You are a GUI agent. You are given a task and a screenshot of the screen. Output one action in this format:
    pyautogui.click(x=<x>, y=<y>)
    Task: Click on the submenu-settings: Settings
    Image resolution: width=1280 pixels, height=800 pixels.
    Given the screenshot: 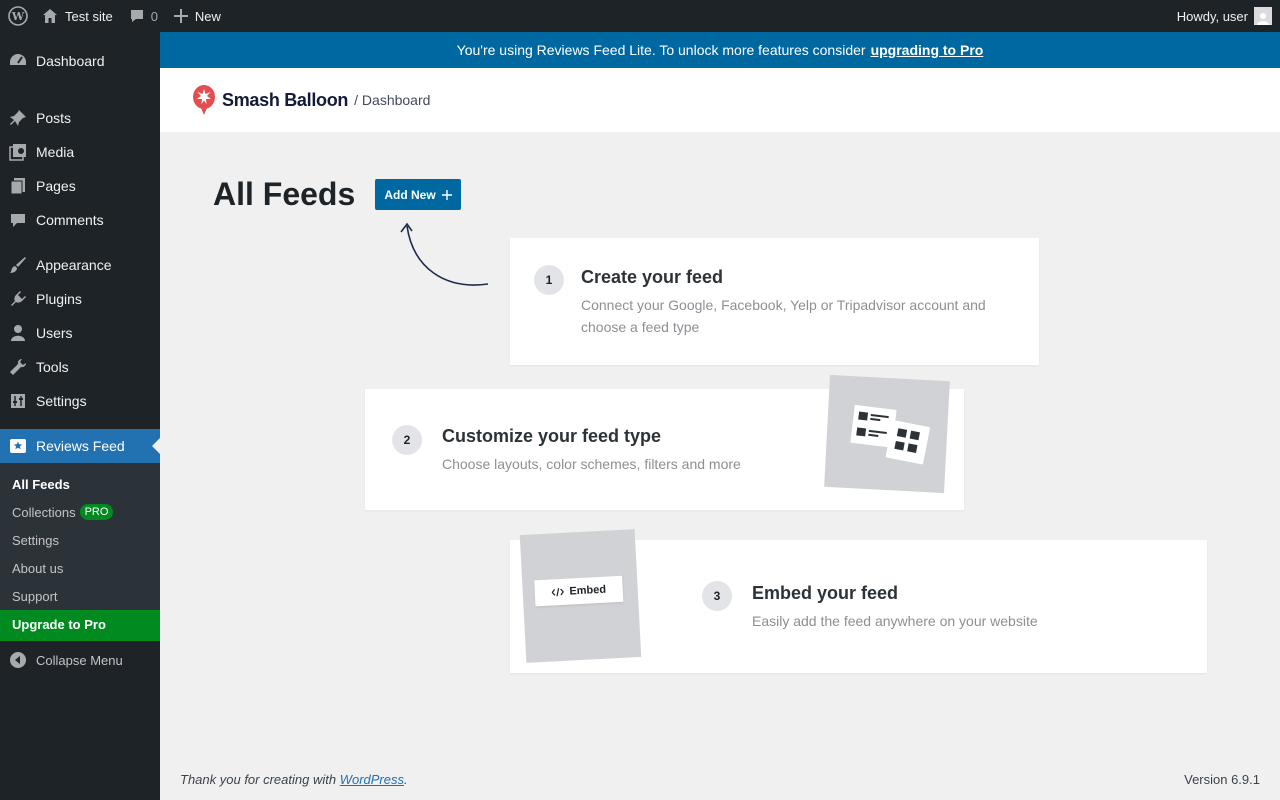 What is the action you would take?
    pyautogui.click(x=80, y=540)
    